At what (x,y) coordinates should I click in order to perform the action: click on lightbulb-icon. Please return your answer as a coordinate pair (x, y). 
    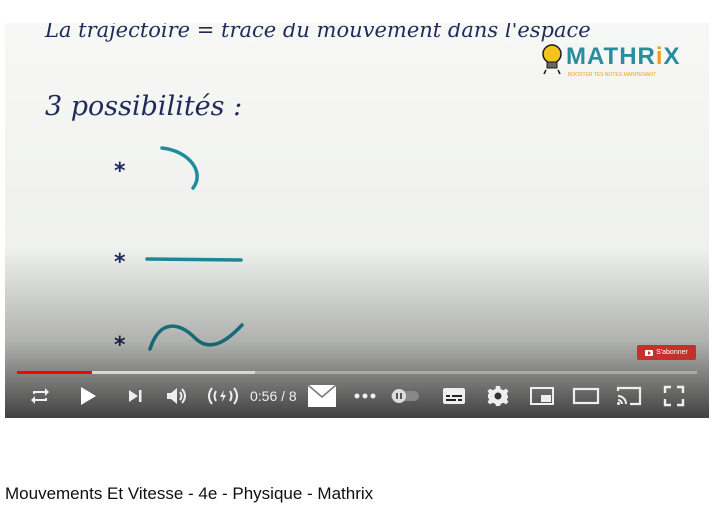
    Looking at the image, I should click on (552, 59).